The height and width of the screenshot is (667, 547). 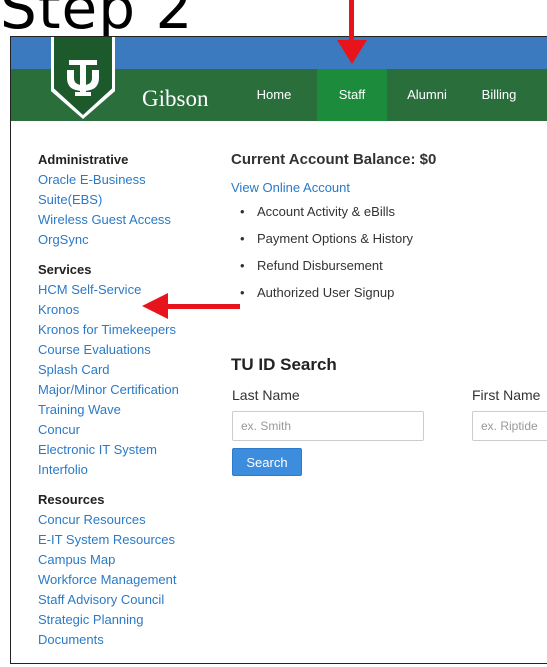 What do you see at coordinates (123, 520) in the screenshot?
I see `sidebar-link-concur-resources: Concur Resources` at bounding box center [123, 520].